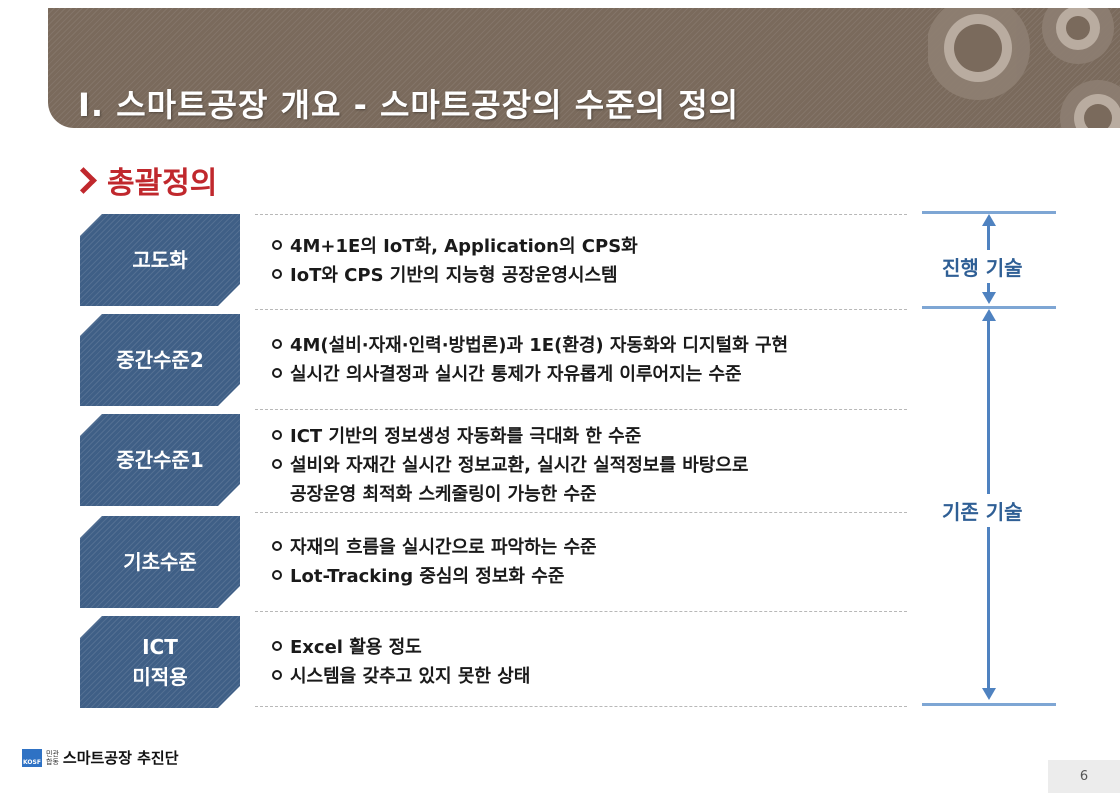 Image resolution: width=1120 pixels, height=793 pixels. Describe the element at coordinates (32, 757) in the screenshot. I see `kosf-logo-icon: KOSF` at that location.